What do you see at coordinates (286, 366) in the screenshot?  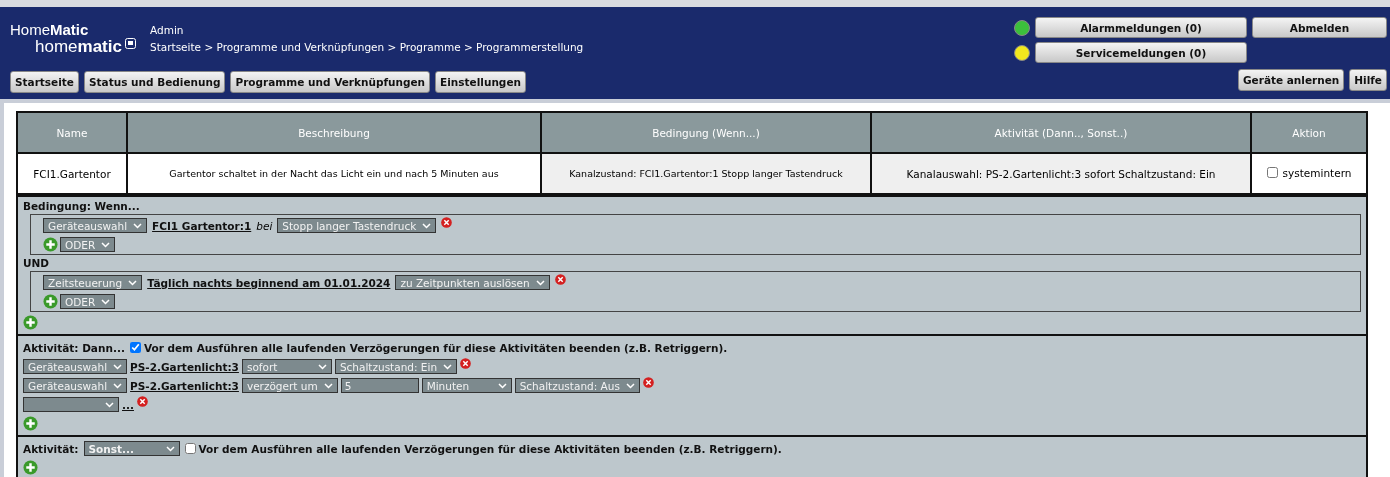 I see `dropdown: sofort` at bounding box center [286, 366].